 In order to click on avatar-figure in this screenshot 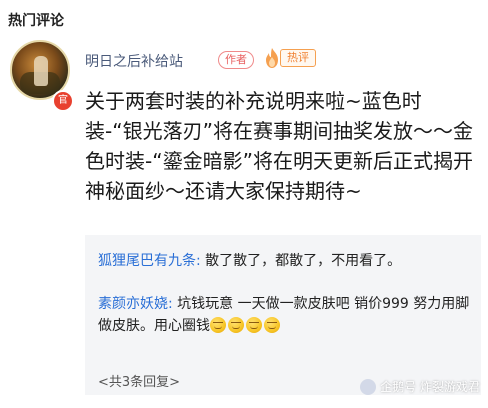, I will do `click(41, 71)`.